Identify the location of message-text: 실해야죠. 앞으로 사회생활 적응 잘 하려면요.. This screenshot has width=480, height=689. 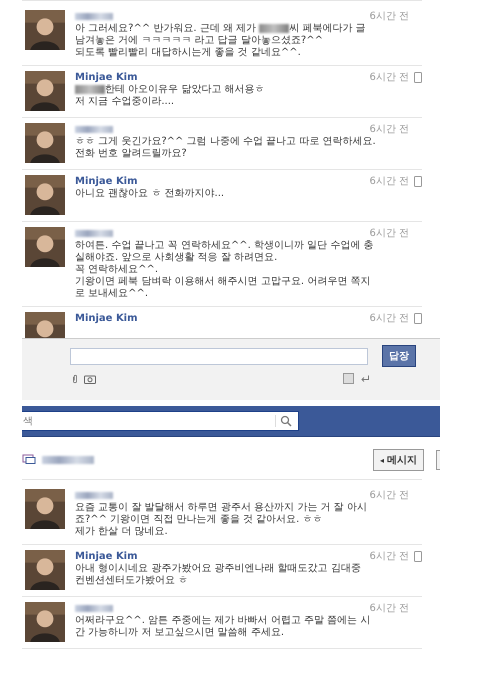
(176, 258).